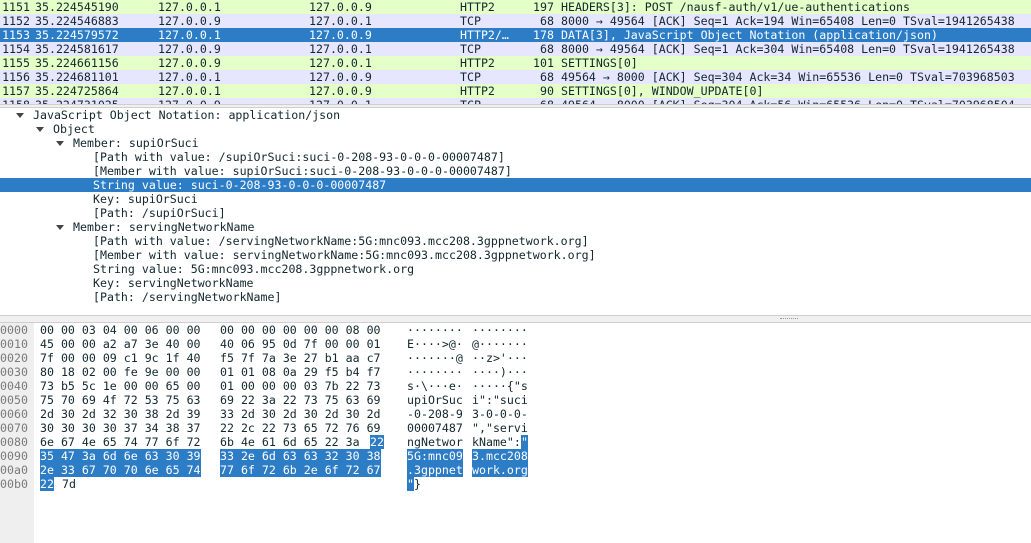 This screenshot has width=1031, height=543. Describe the element at coordinates (300, 372) in the screenshot. I see `hex-bytes: 01 01 08 0a 29 f5 b4 f7` at that location.